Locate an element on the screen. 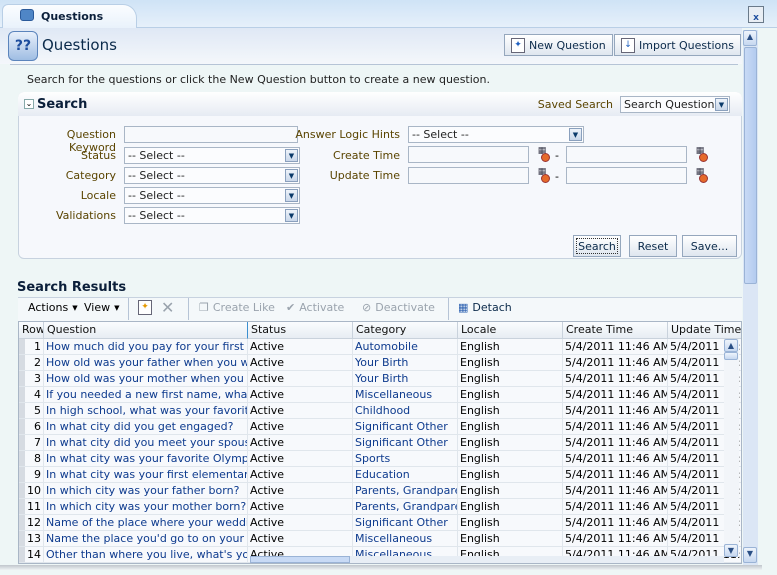 Image resolution: width=777 pixels, height=575 pixels. reset-button: Reset is located at coordinates (653, 246).